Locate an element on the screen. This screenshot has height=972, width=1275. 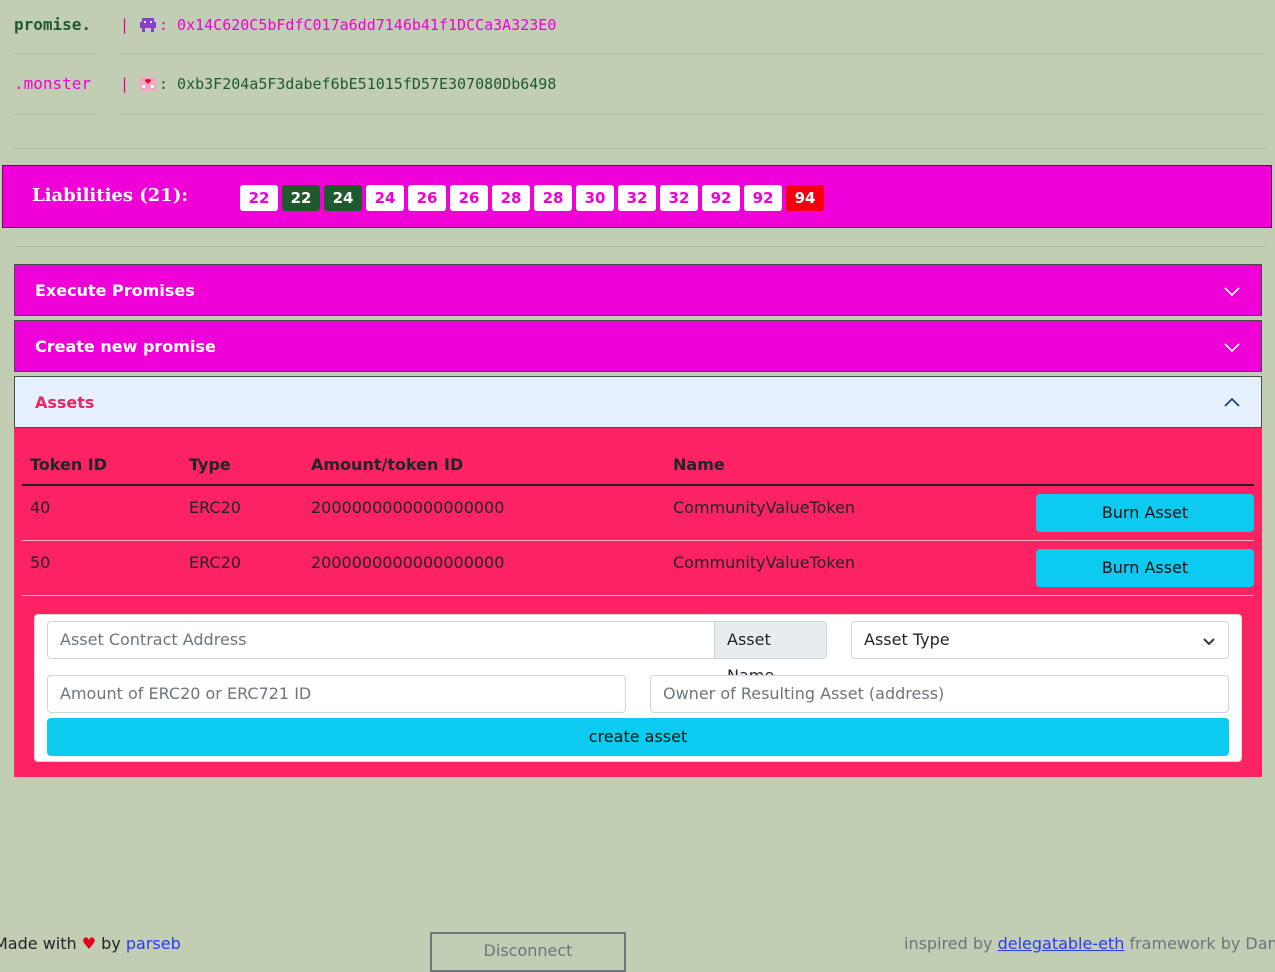
promise-label: promise. is located at coordinates (53, 24).